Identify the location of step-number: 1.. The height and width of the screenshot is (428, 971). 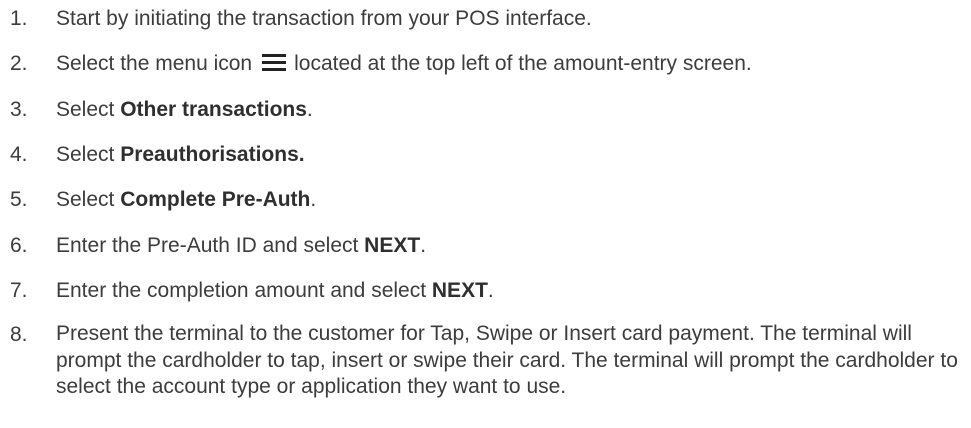
(19, 18).